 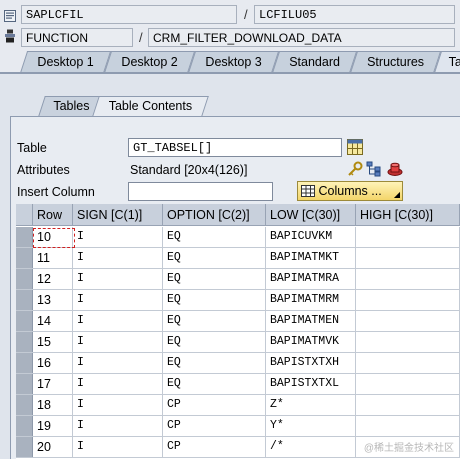 I want to click on type-field: FUNCTION, so click(x=77, y=37).